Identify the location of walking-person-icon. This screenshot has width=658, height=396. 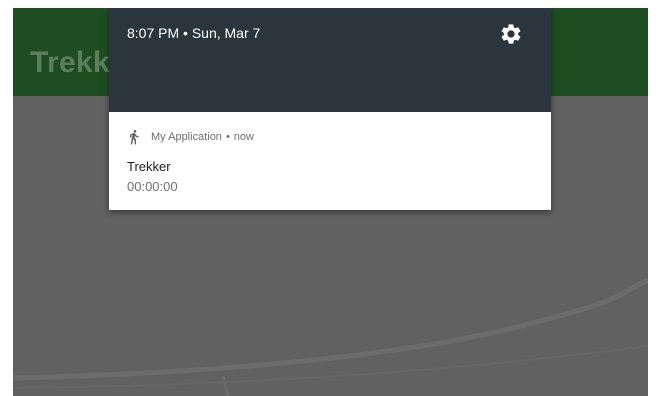
(134, 137).